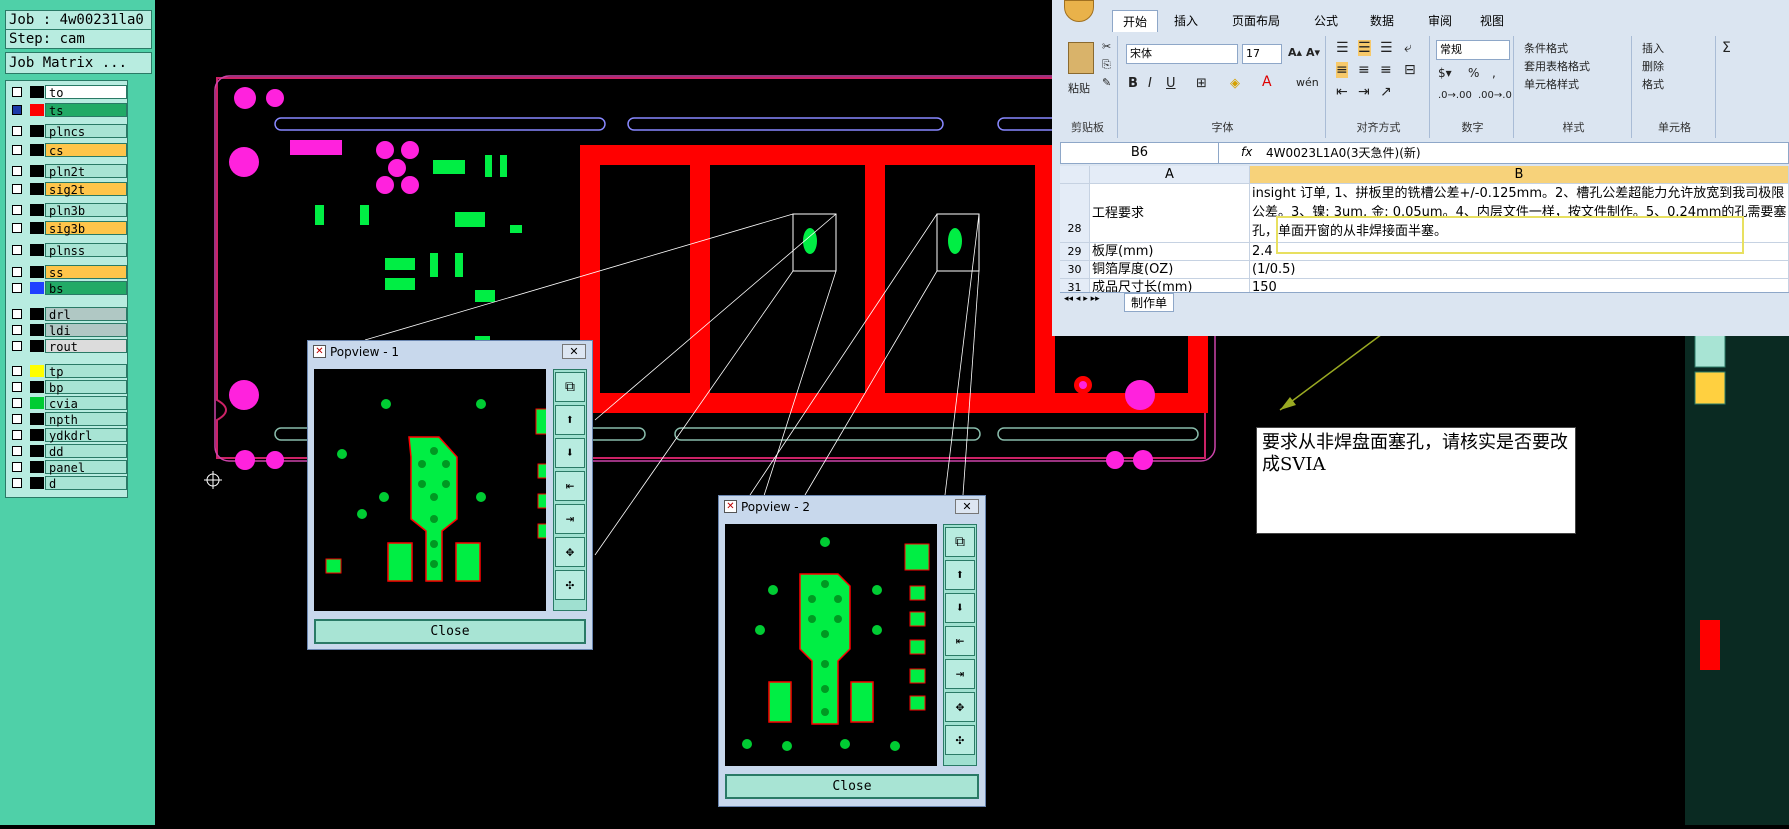  I want to click on layer-row-pln2t: pln2t, so click(67, 171).